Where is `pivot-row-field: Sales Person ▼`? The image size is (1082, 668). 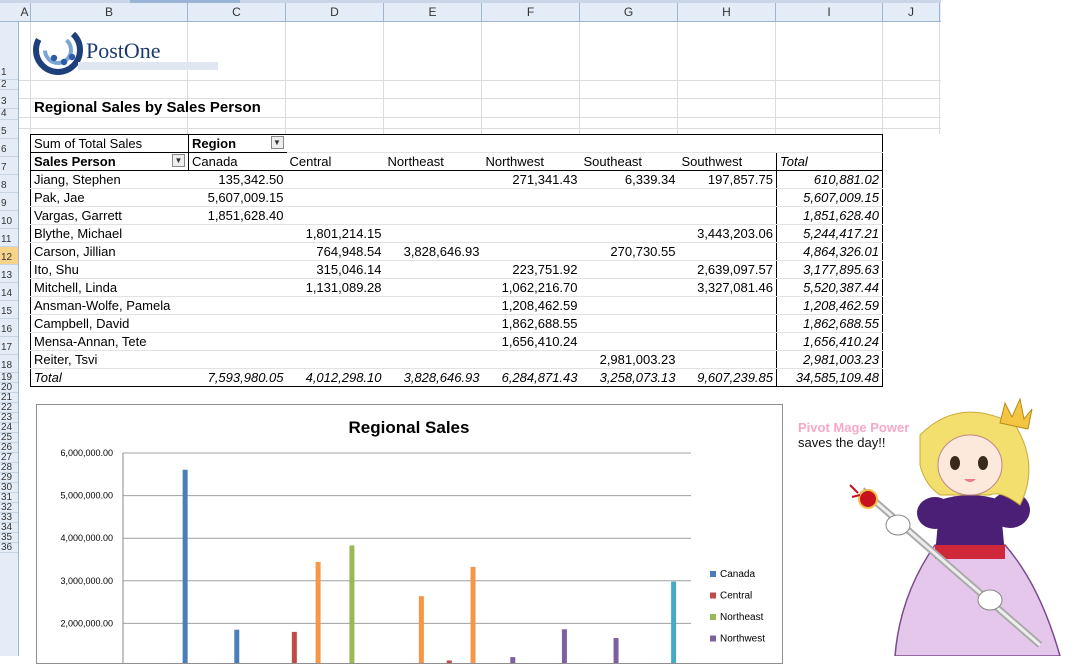
pivot-row-field: Sales Person ▼ is located at coordinates (109, 161).